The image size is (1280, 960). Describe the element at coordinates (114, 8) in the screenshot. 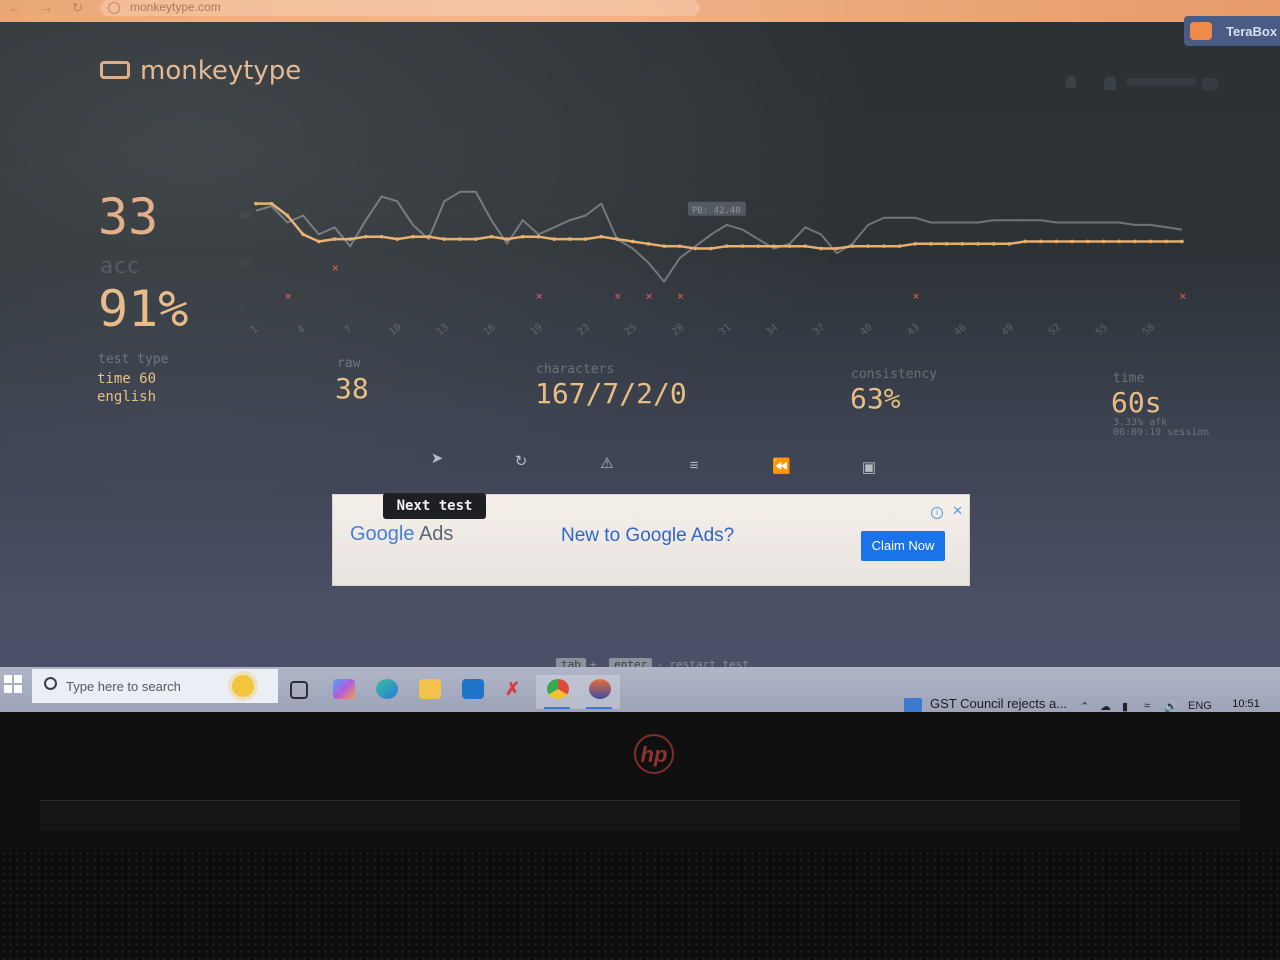

I see `site-info-icon` at that location.